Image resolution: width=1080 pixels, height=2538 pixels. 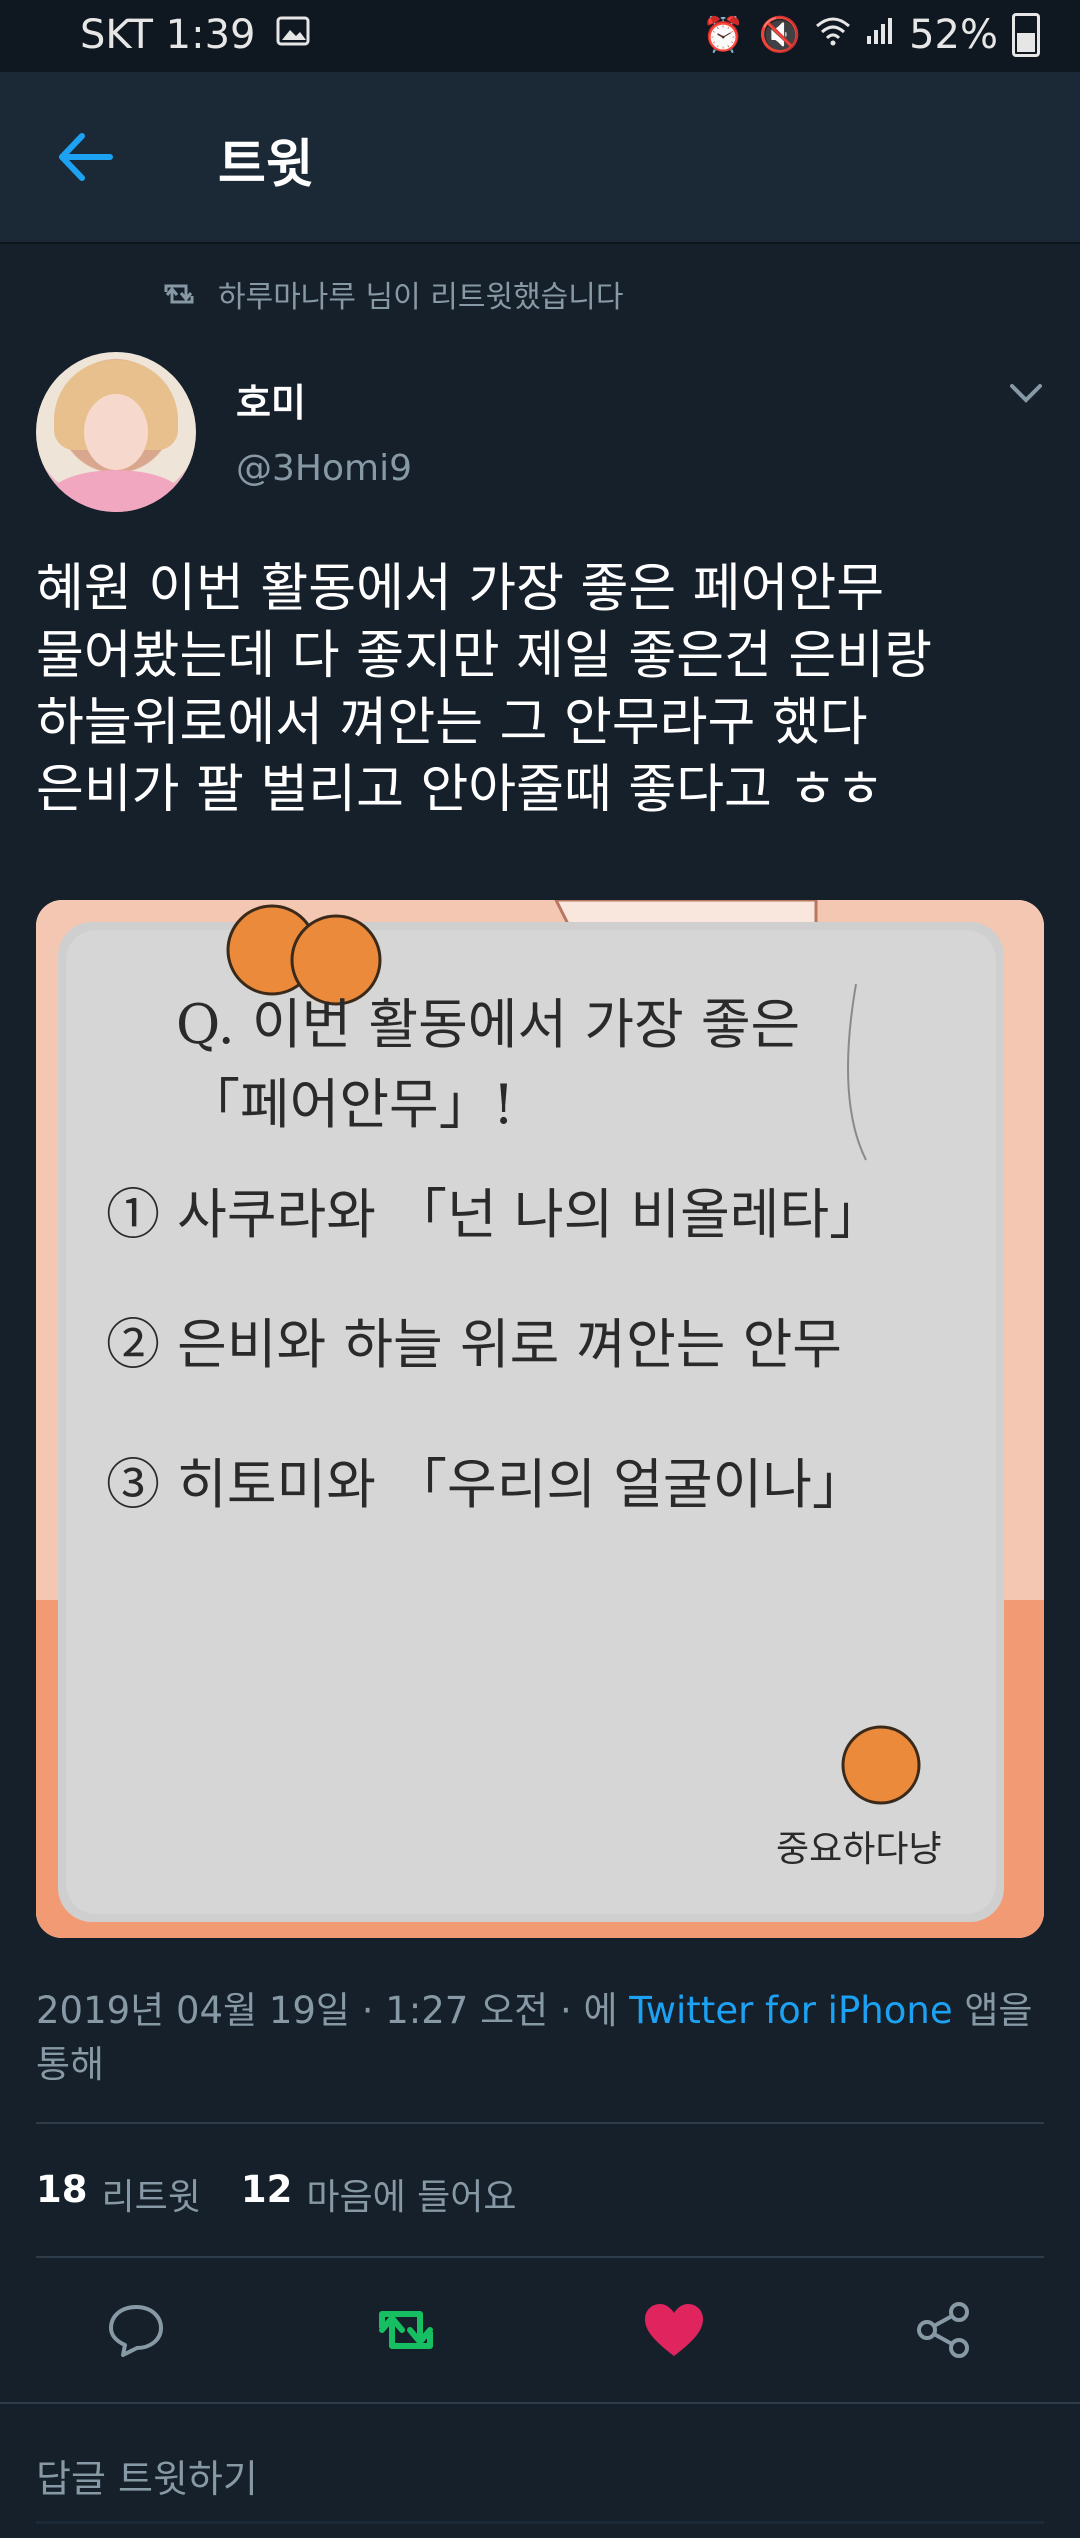 I want to click on likes-stat: 12 마음에 들어요, so click(x=379, y=2194).